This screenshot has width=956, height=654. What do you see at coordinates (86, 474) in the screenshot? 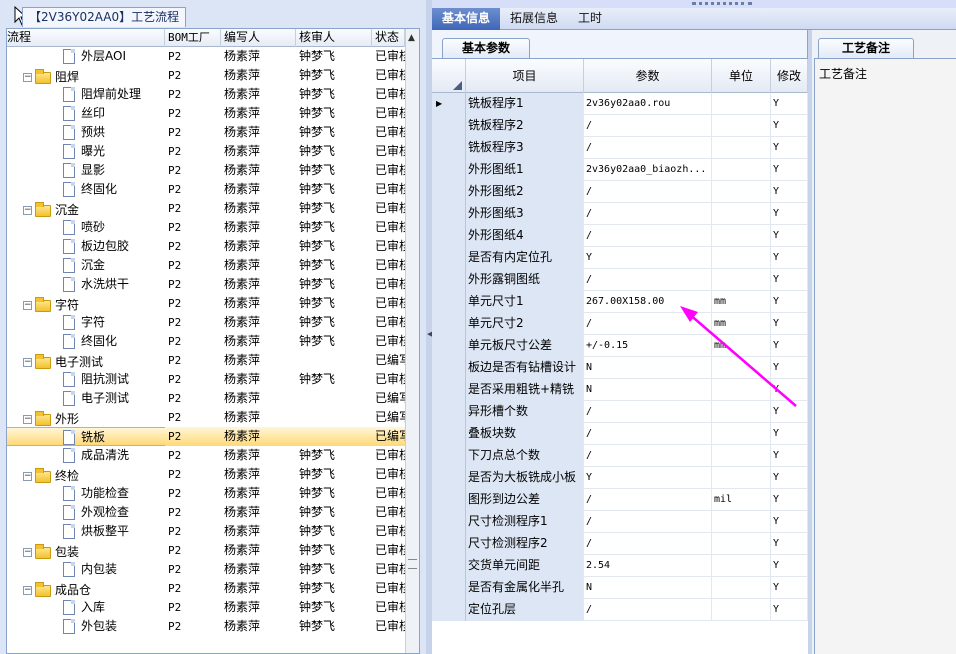
I see `tree-node: − 终检` at bounding box center [86, 474].